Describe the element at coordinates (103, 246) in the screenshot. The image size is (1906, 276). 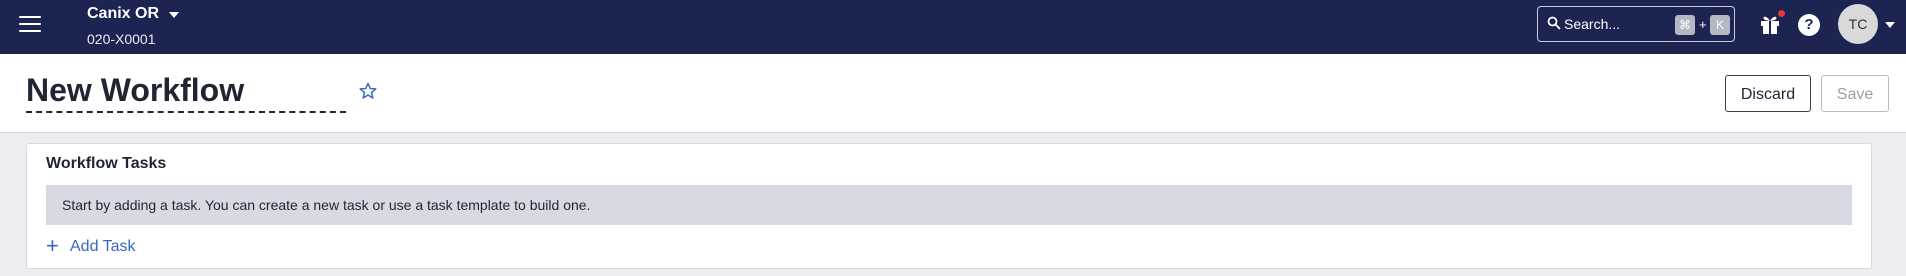
I see `add-task-label: Add Task` at that location.